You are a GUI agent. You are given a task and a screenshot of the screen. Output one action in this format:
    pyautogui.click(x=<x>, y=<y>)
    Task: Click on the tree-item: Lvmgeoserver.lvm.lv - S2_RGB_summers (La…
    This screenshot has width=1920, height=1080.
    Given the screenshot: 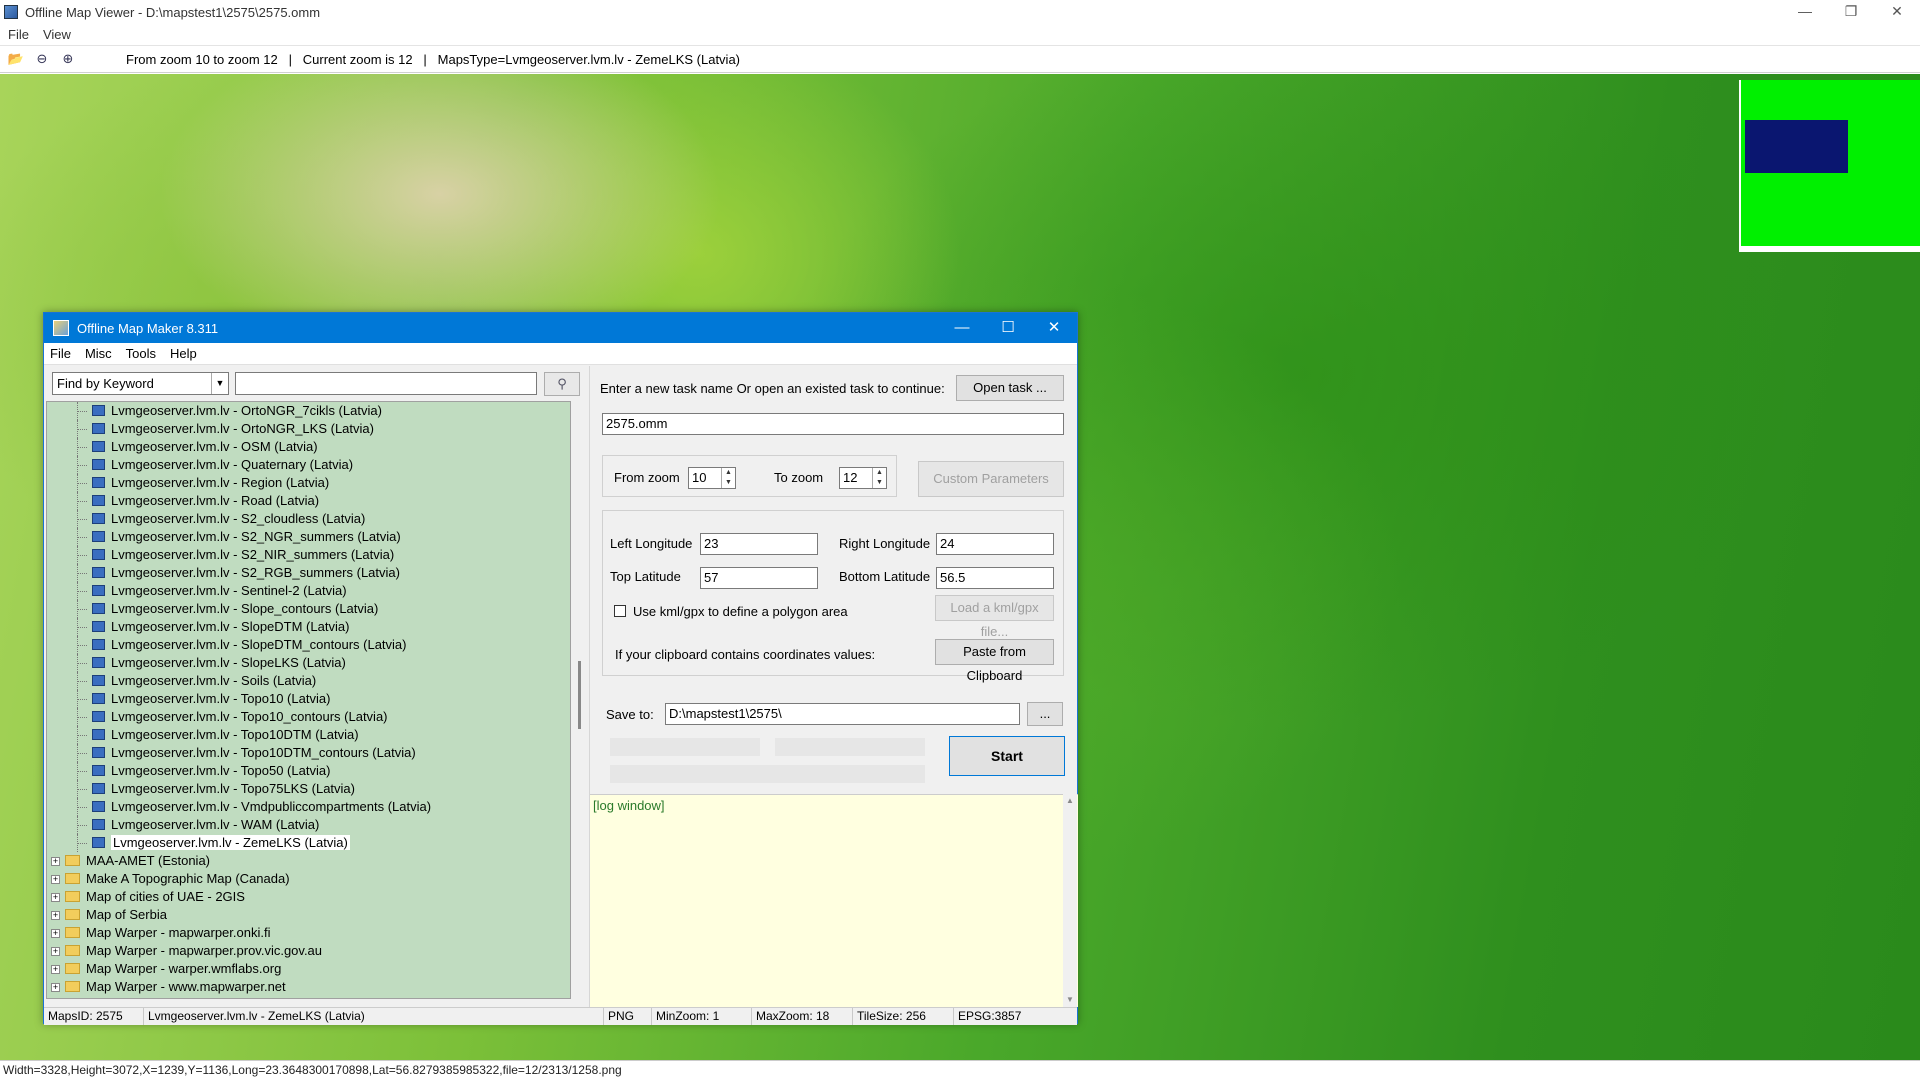 What is the action you would take?
    pyautogui.click(x=308, y=573)
    